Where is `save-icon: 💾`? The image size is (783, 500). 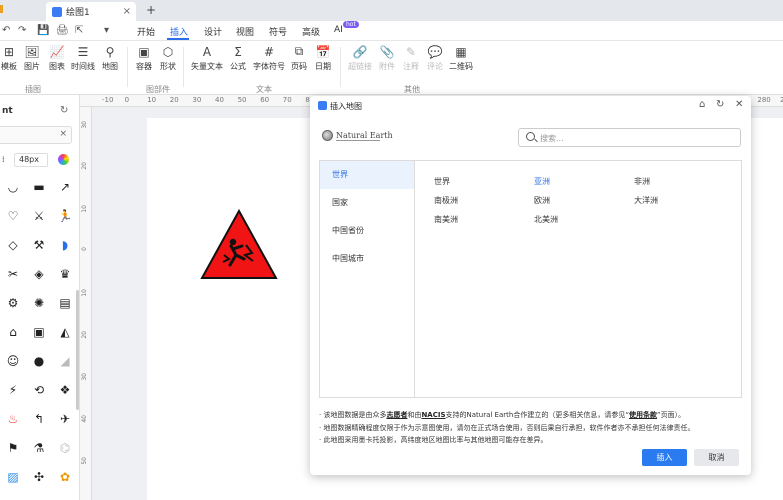 save-icon: 💾 is located at coordinates (43, 30).